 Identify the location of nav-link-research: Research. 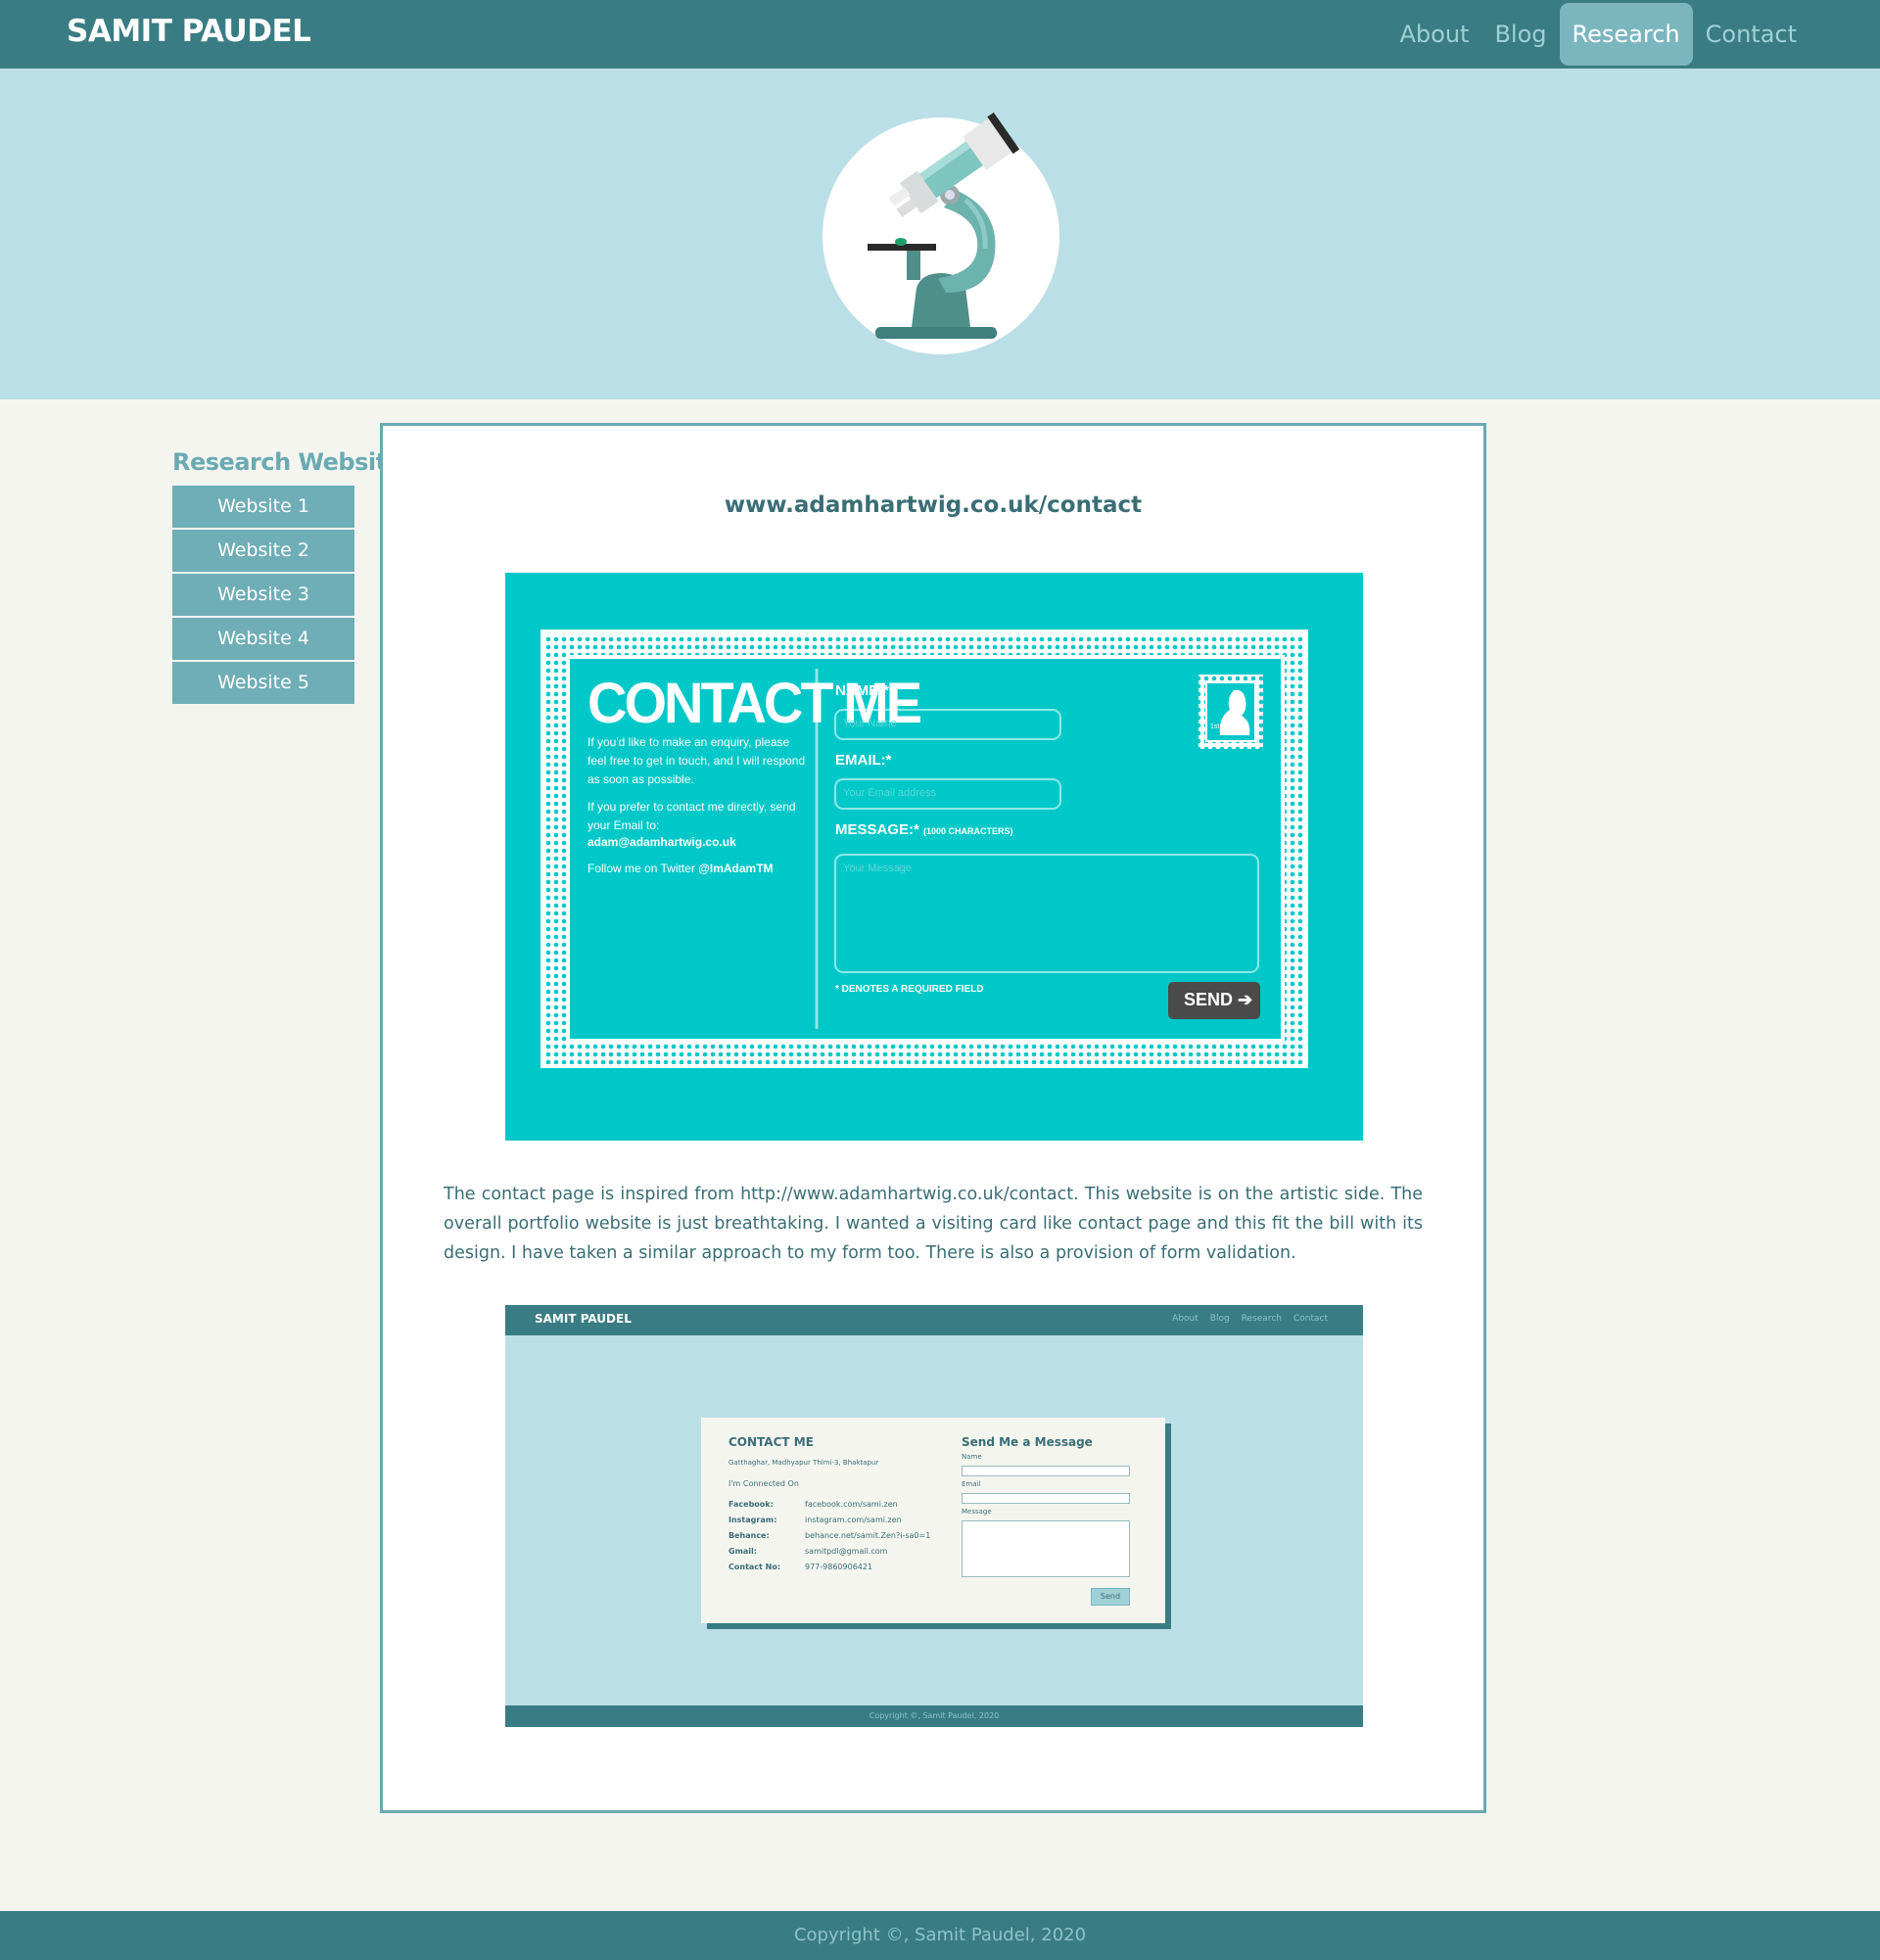
(1626, 34).